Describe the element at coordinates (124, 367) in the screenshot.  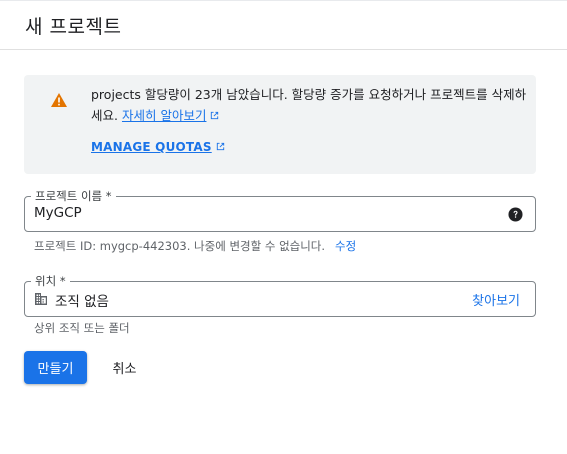
I see `cancel-button: 취소` at that location.